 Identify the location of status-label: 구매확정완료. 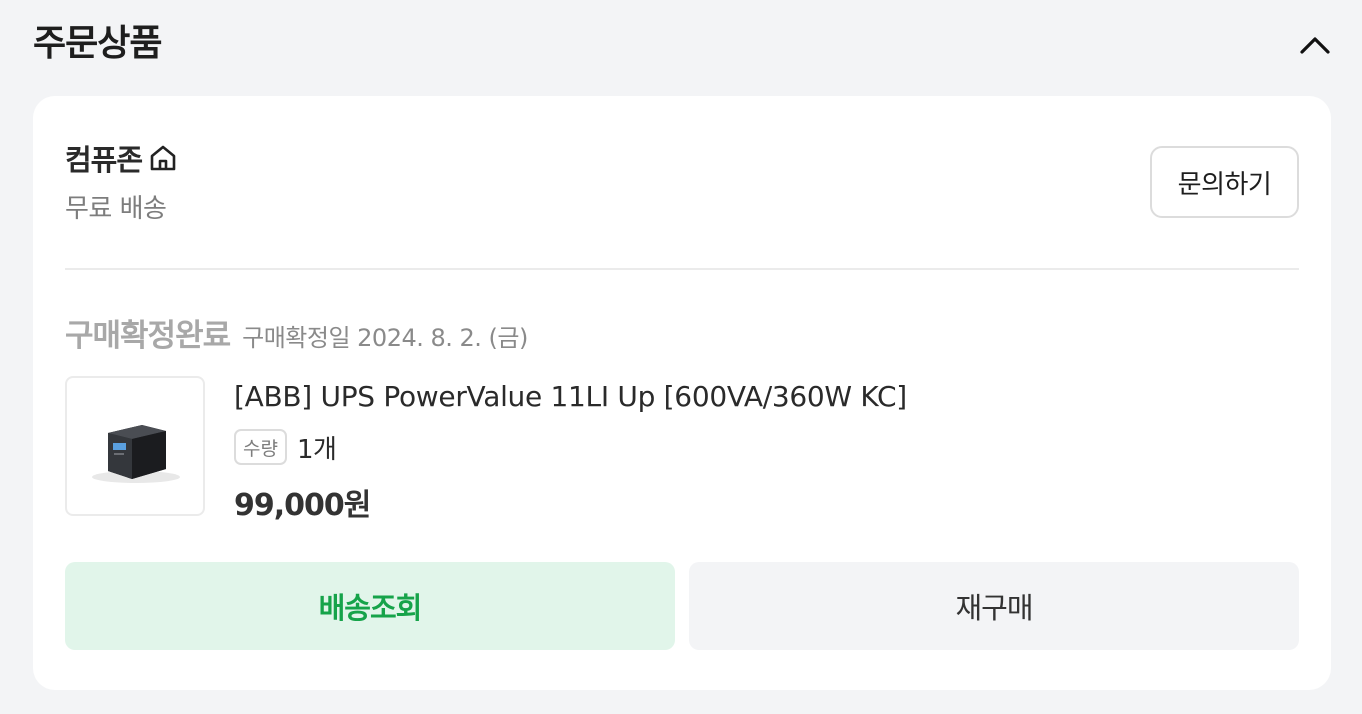
(148, 336).